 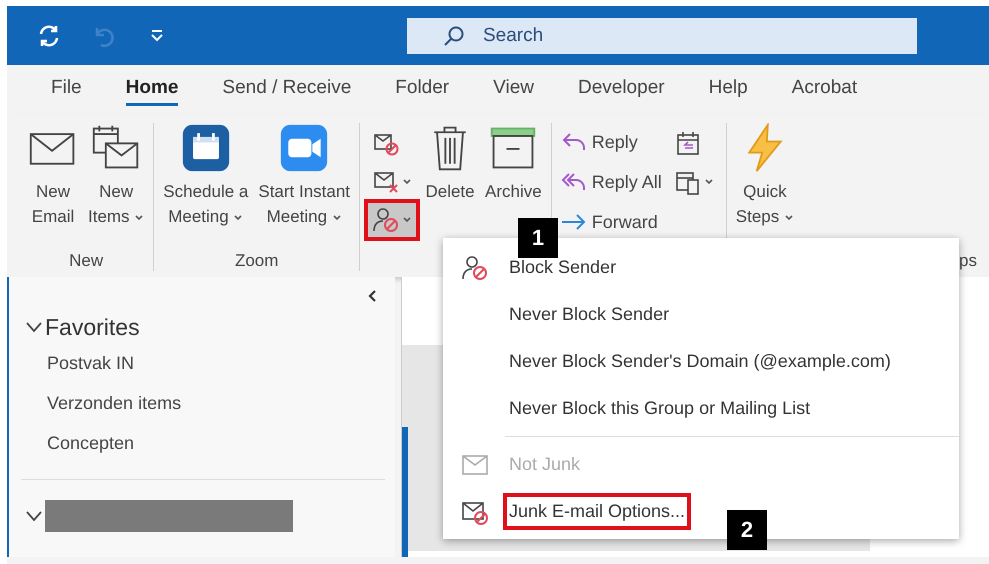 What do you see at coordinates (662, 36) in the screenshot?
I see `search-field: Search` at bounding box center [662, 36].